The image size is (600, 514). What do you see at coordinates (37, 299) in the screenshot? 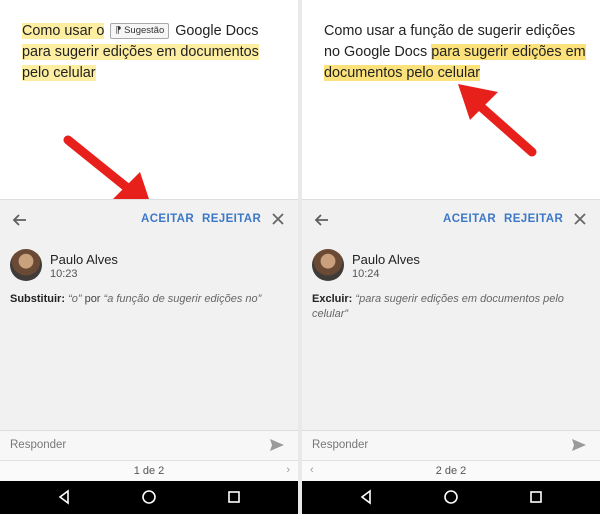
I see `action-label: Substituir:` at bounding box center [37, 299].